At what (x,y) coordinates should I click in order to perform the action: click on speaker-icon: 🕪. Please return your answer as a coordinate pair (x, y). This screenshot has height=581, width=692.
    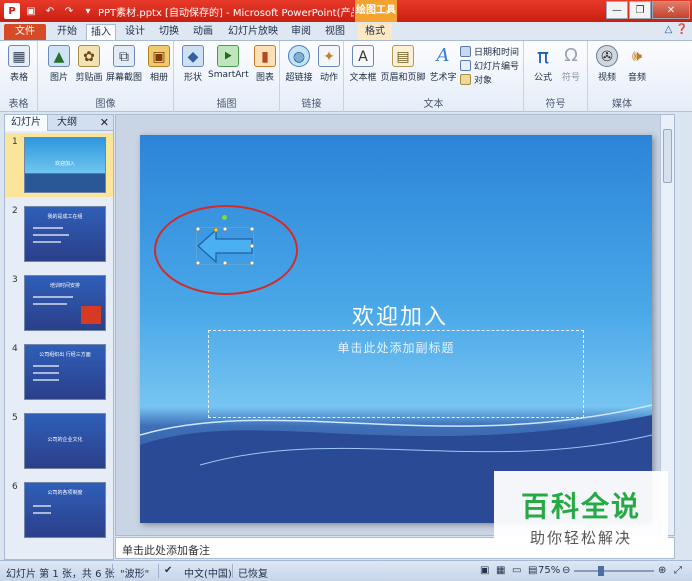
    Looking at the image, I should click on (637, 55).